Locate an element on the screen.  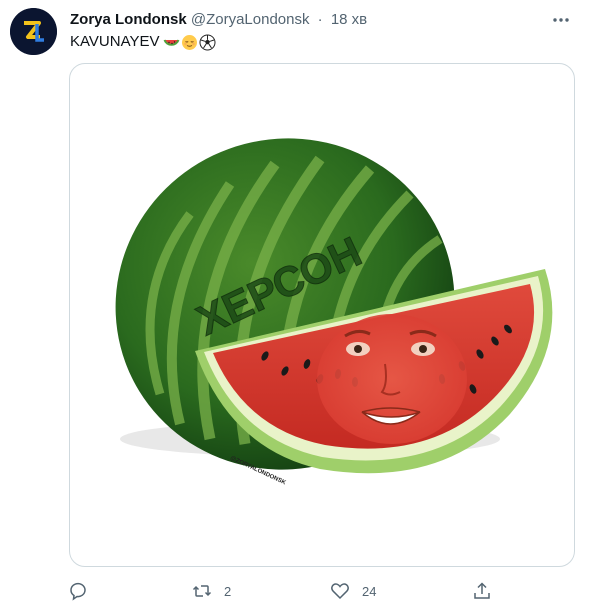
tweet-text-content: KAVUNAYEV is located at coordinates (115, 41).